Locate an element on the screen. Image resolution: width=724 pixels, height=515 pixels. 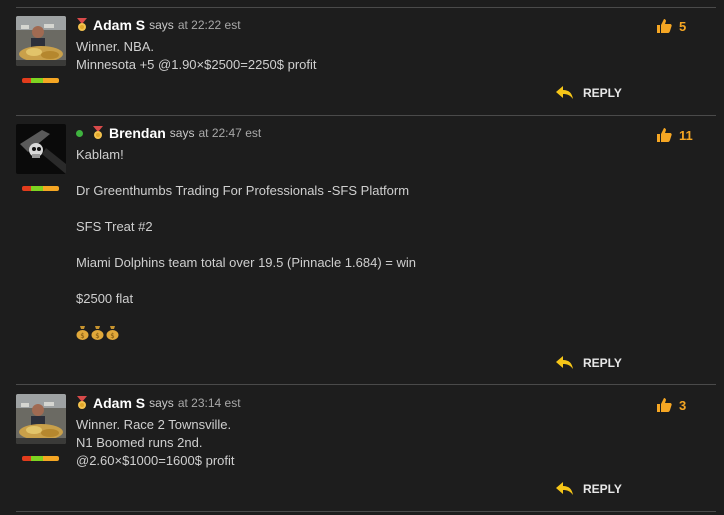
comment-header: Brendan says at 22:47 est is located at coordinates (168, 133).